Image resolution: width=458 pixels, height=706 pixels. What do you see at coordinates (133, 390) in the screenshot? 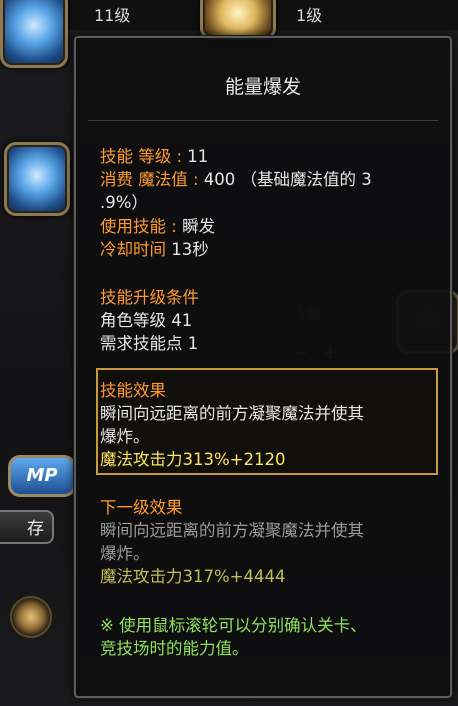
I see `effect-header: 技能效果` at bounding box center [133, 390].